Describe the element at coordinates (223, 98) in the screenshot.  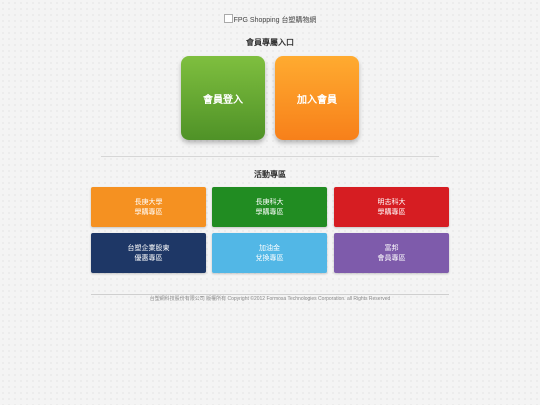
I see `member-login-button: 會員登入` at that location.